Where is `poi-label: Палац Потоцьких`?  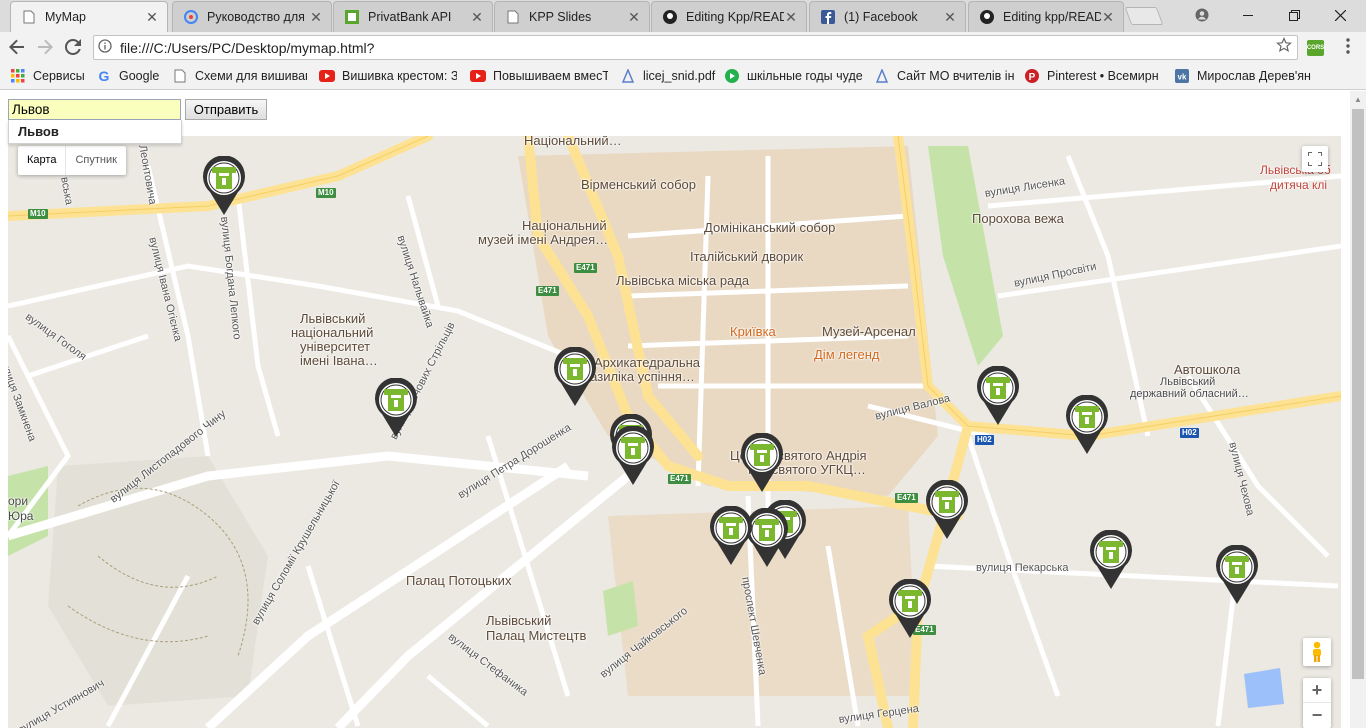
poi-label: Палац Потоцьких is located at coordinates (459, 580).